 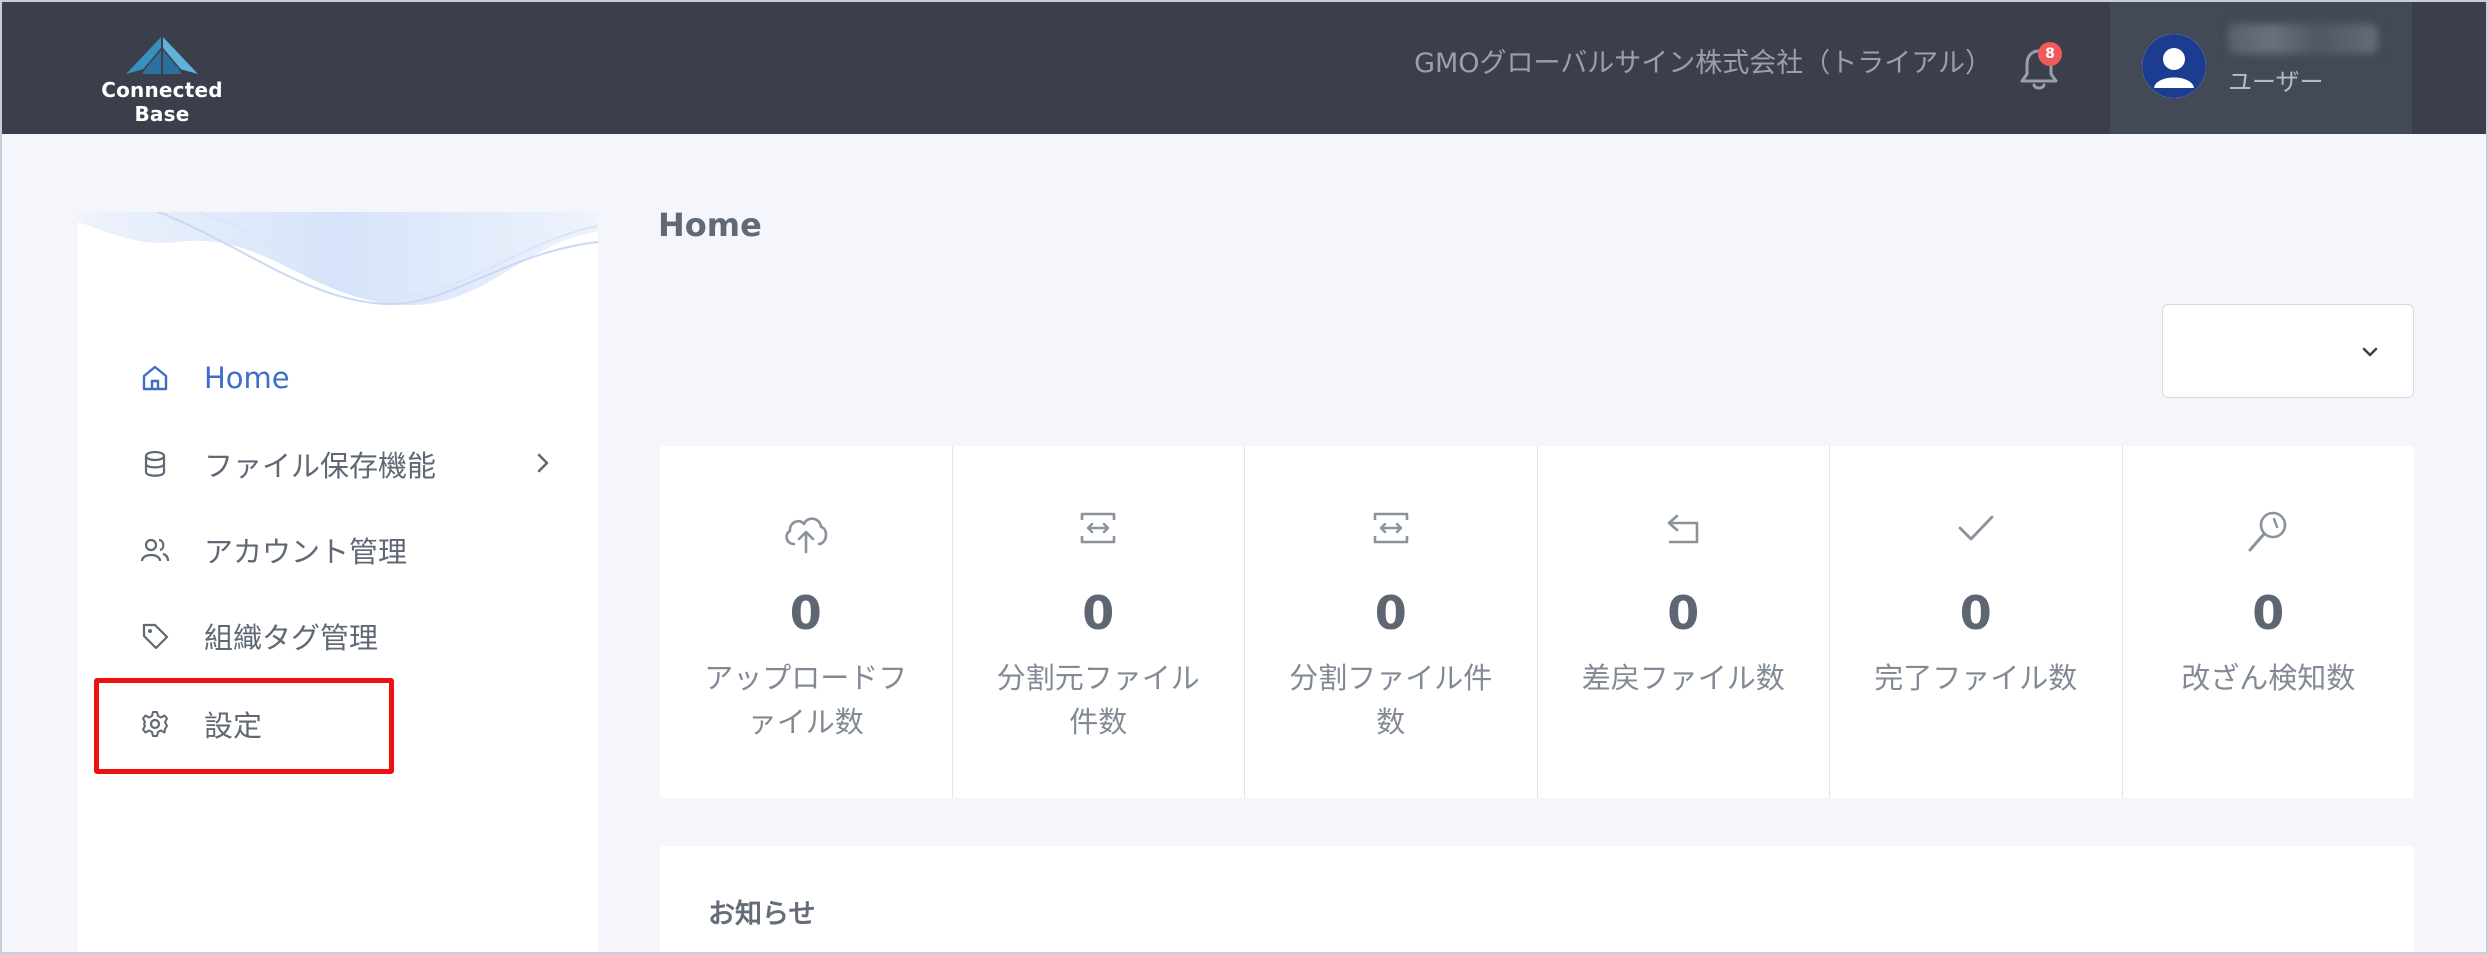 I want to click on database-icon, so click(x=155, y=464).